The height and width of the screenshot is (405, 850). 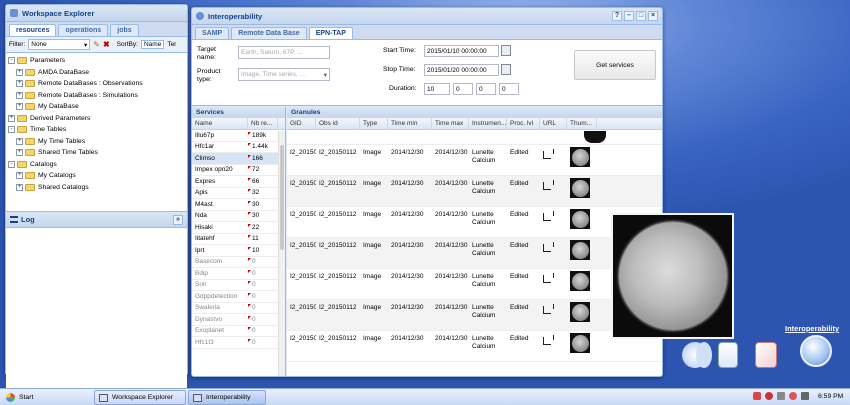 What do you see at coordinates (238, 308) in the screenshot?
I see `service-row: Swaleria 0` at bounding box center [238, 308].